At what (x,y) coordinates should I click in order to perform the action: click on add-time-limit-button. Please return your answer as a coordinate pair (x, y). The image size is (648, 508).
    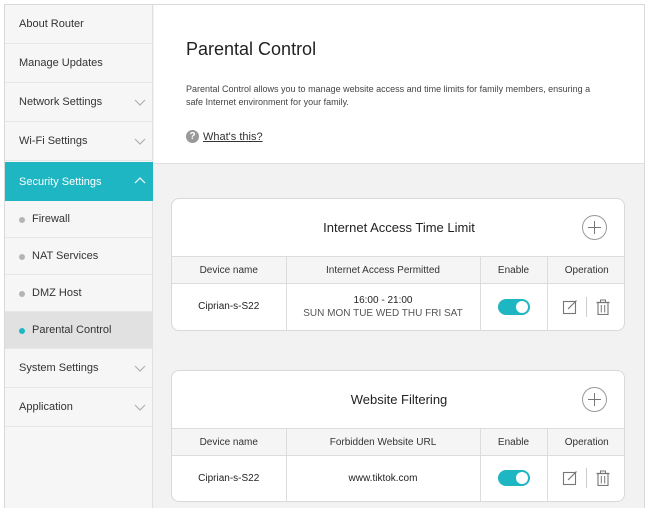
    Looking at the image, I should click on (594, 227).